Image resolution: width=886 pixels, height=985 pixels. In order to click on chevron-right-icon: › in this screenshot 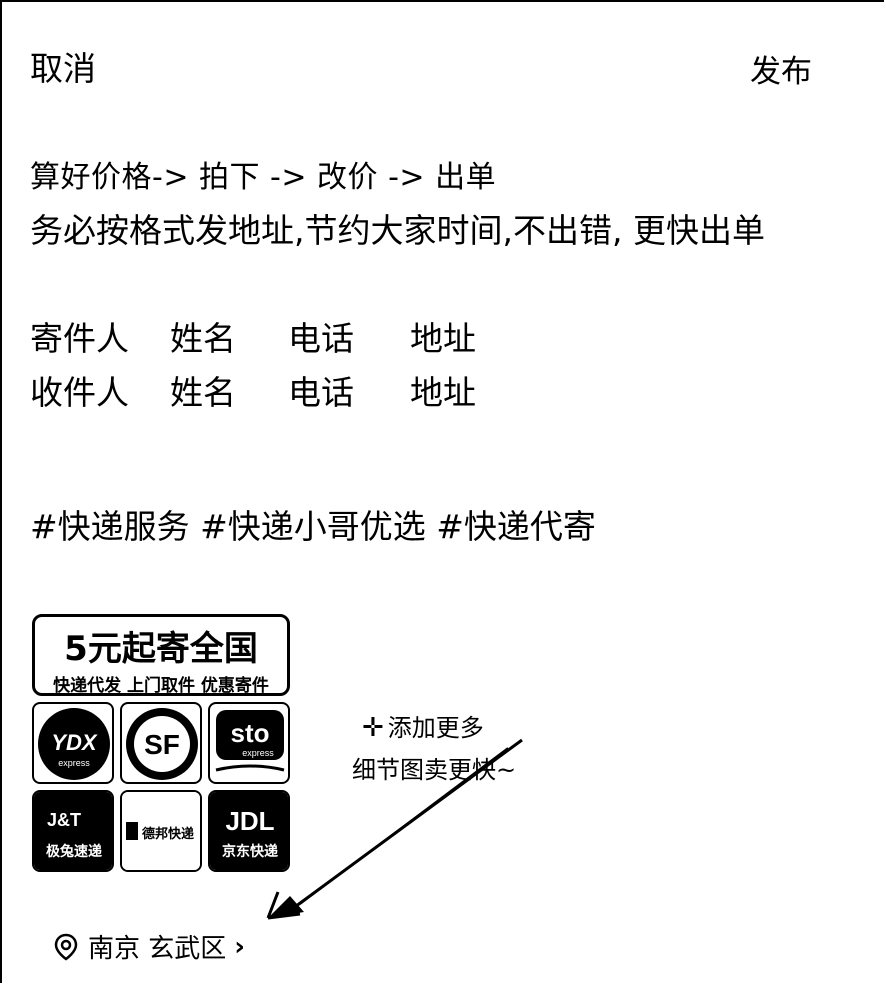, I will do `click(239, 946)`.